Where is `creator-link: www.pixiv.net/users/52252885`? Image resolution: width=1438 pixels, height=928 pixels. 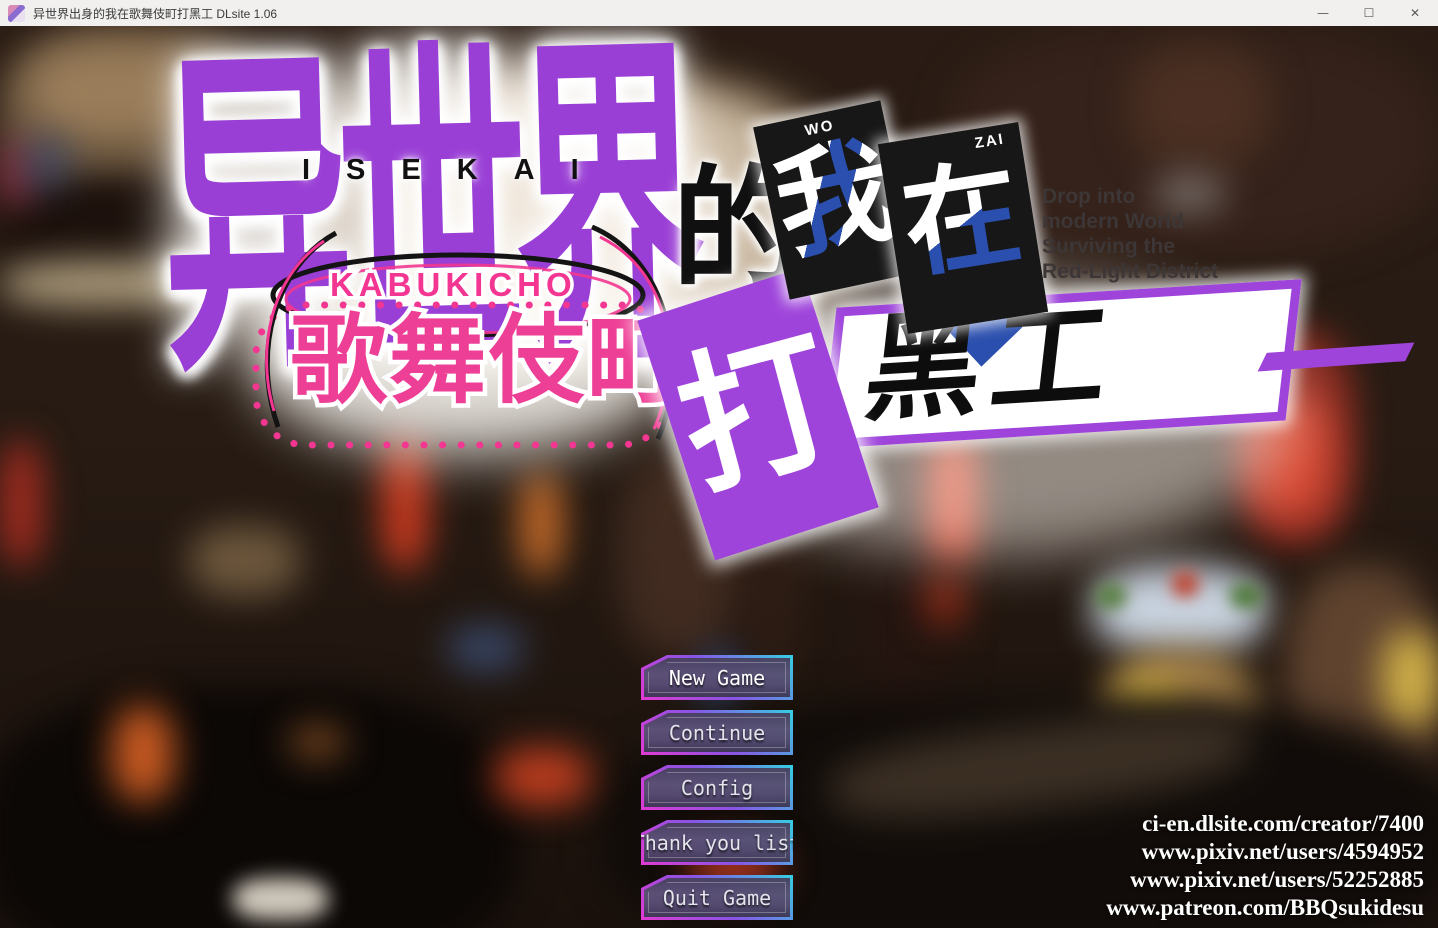
creator-link: www.pixiv.net/users/52252885 is located at coordinates (1277, 879).